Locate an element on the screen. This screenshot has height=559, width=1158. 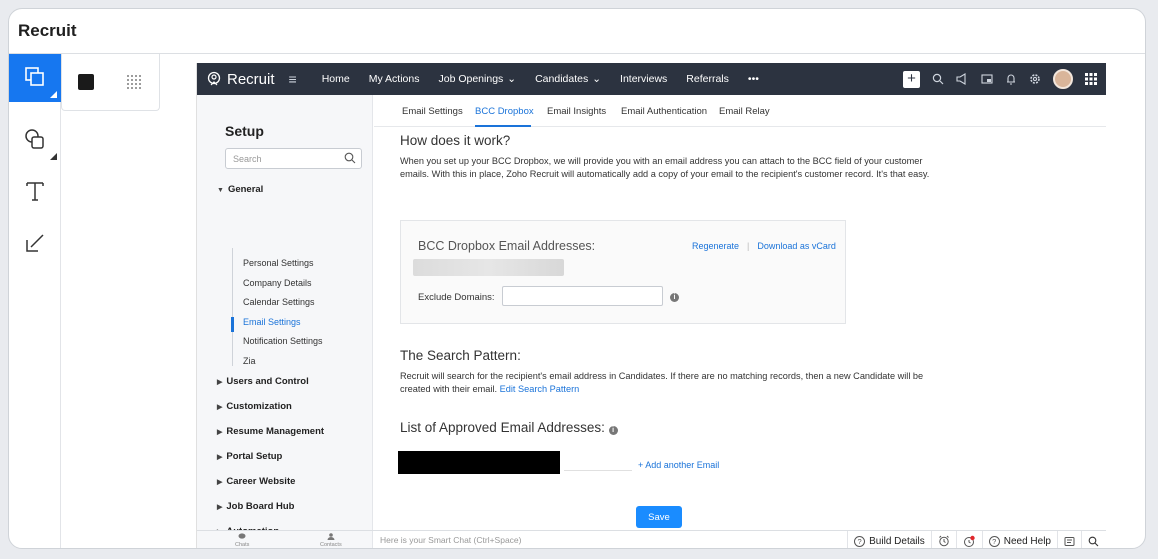
brand-logo: Recruit is located at coordinates (240, 79).